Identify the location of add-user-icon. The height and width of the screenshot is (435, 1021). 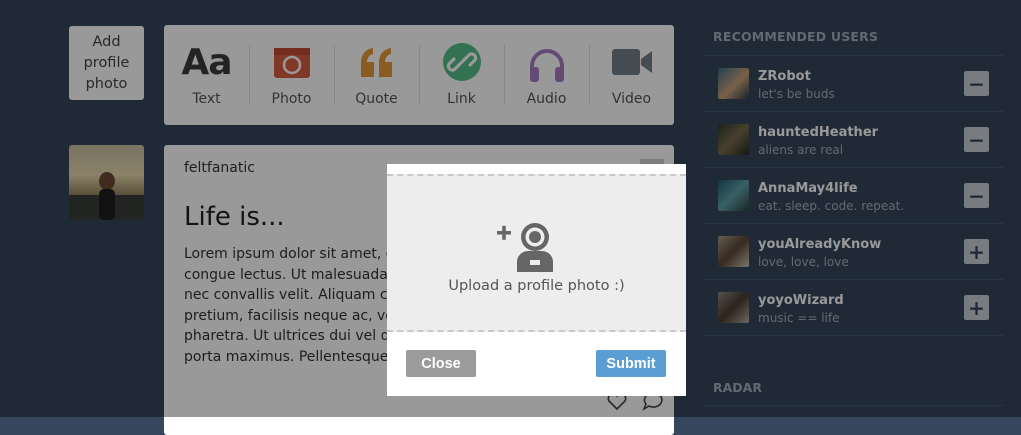
(525, 247).